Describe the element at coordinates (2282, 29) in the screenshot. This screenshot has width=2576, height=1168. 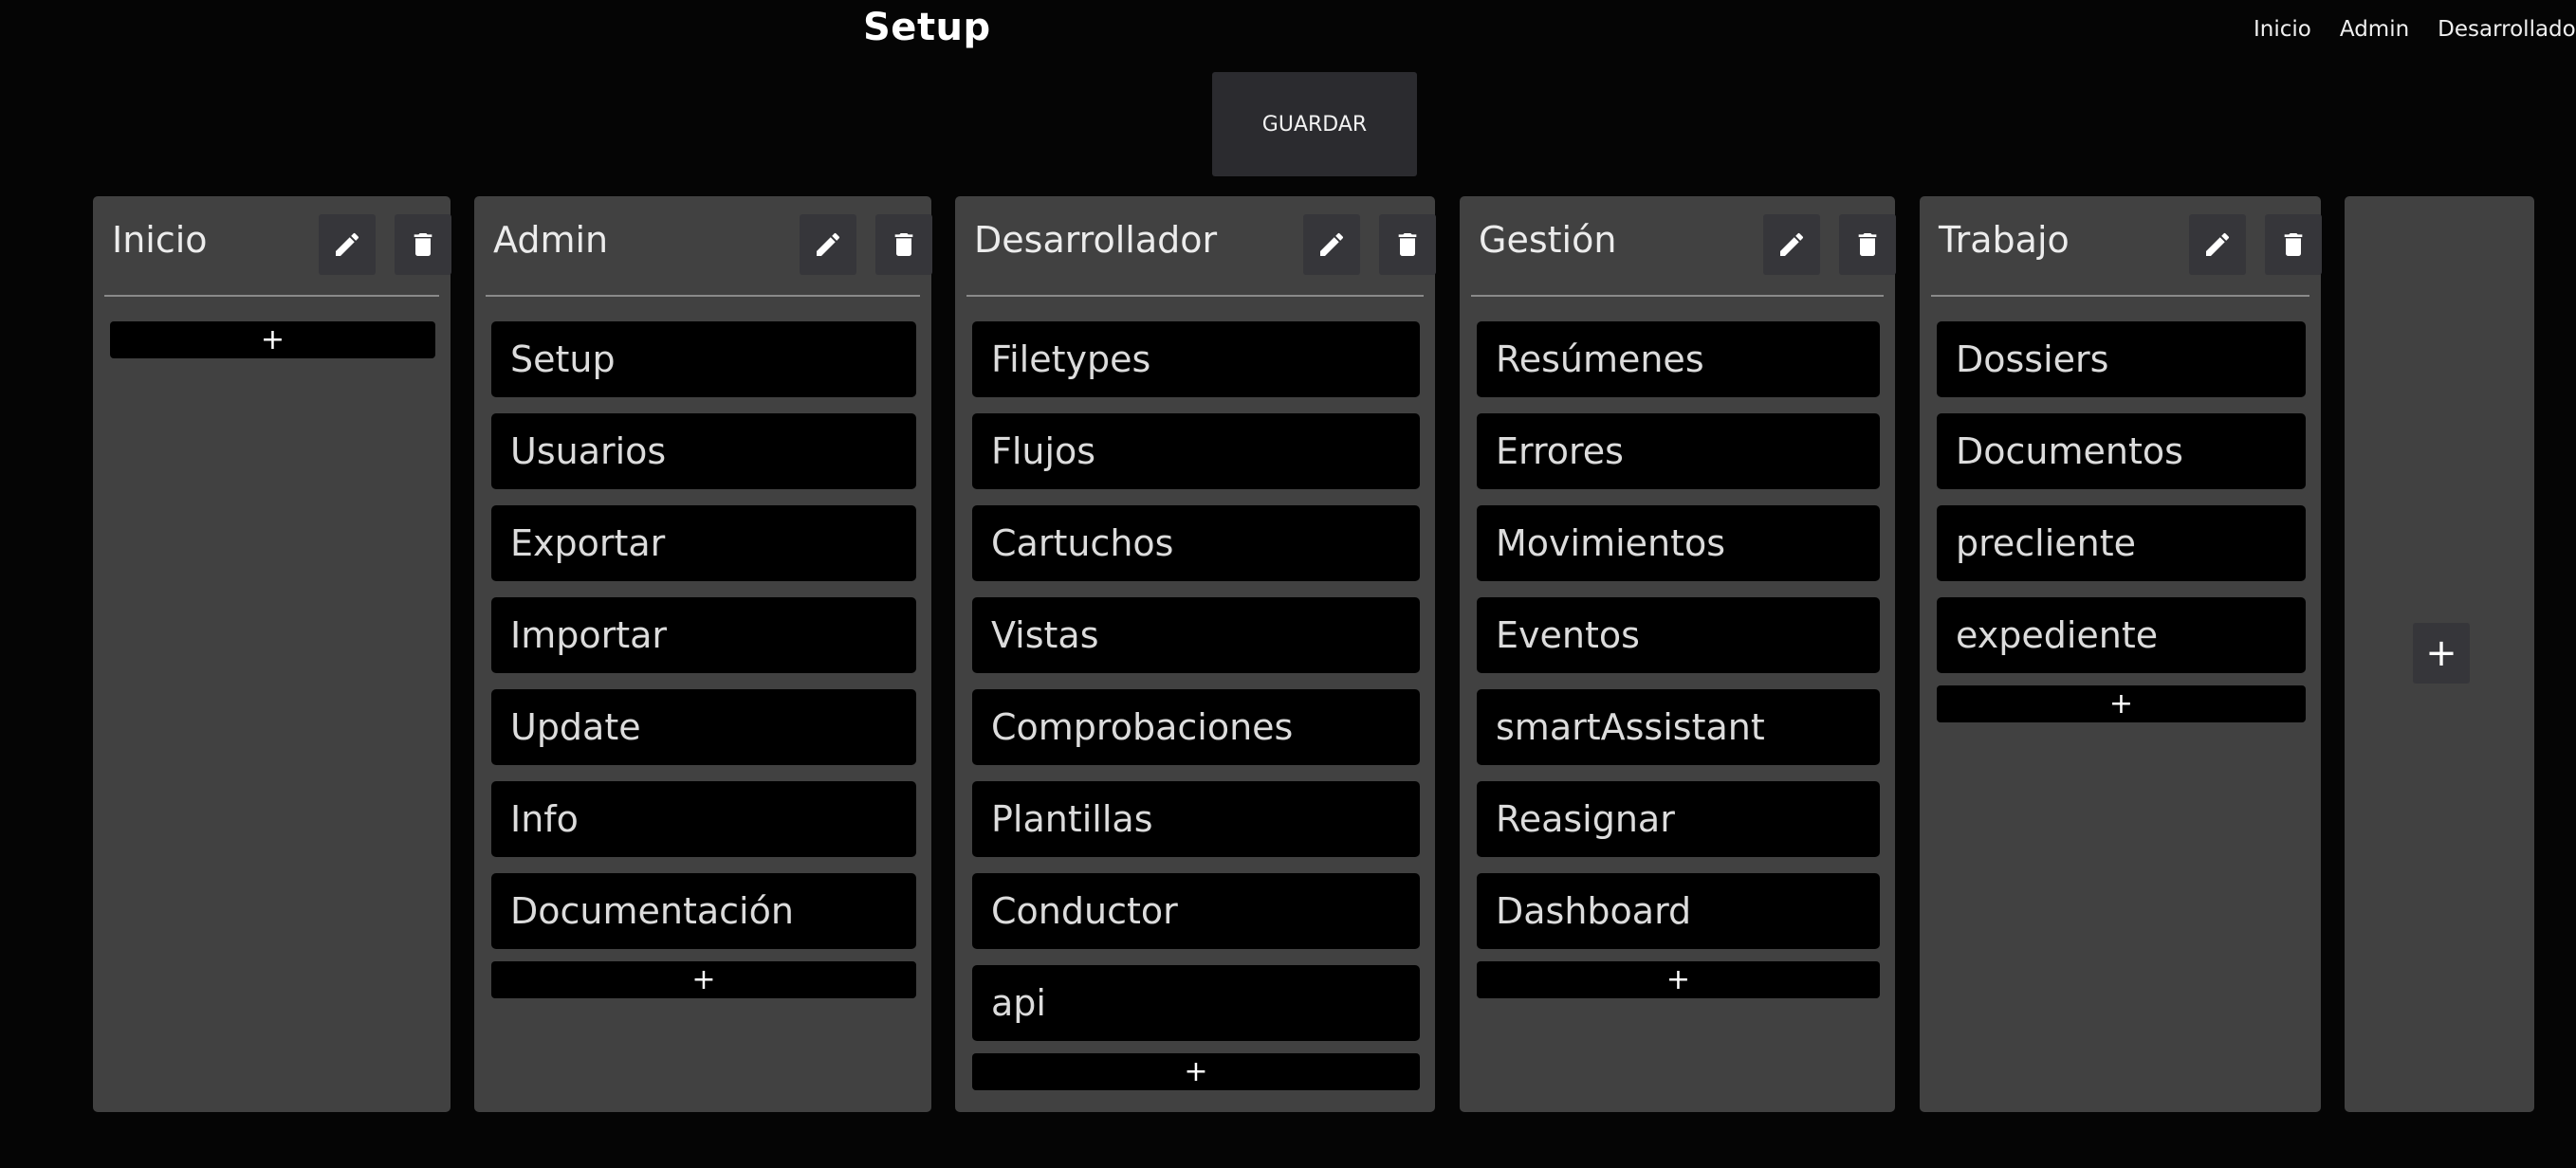
I see `nav-link-inicio: Inicio` at that location.